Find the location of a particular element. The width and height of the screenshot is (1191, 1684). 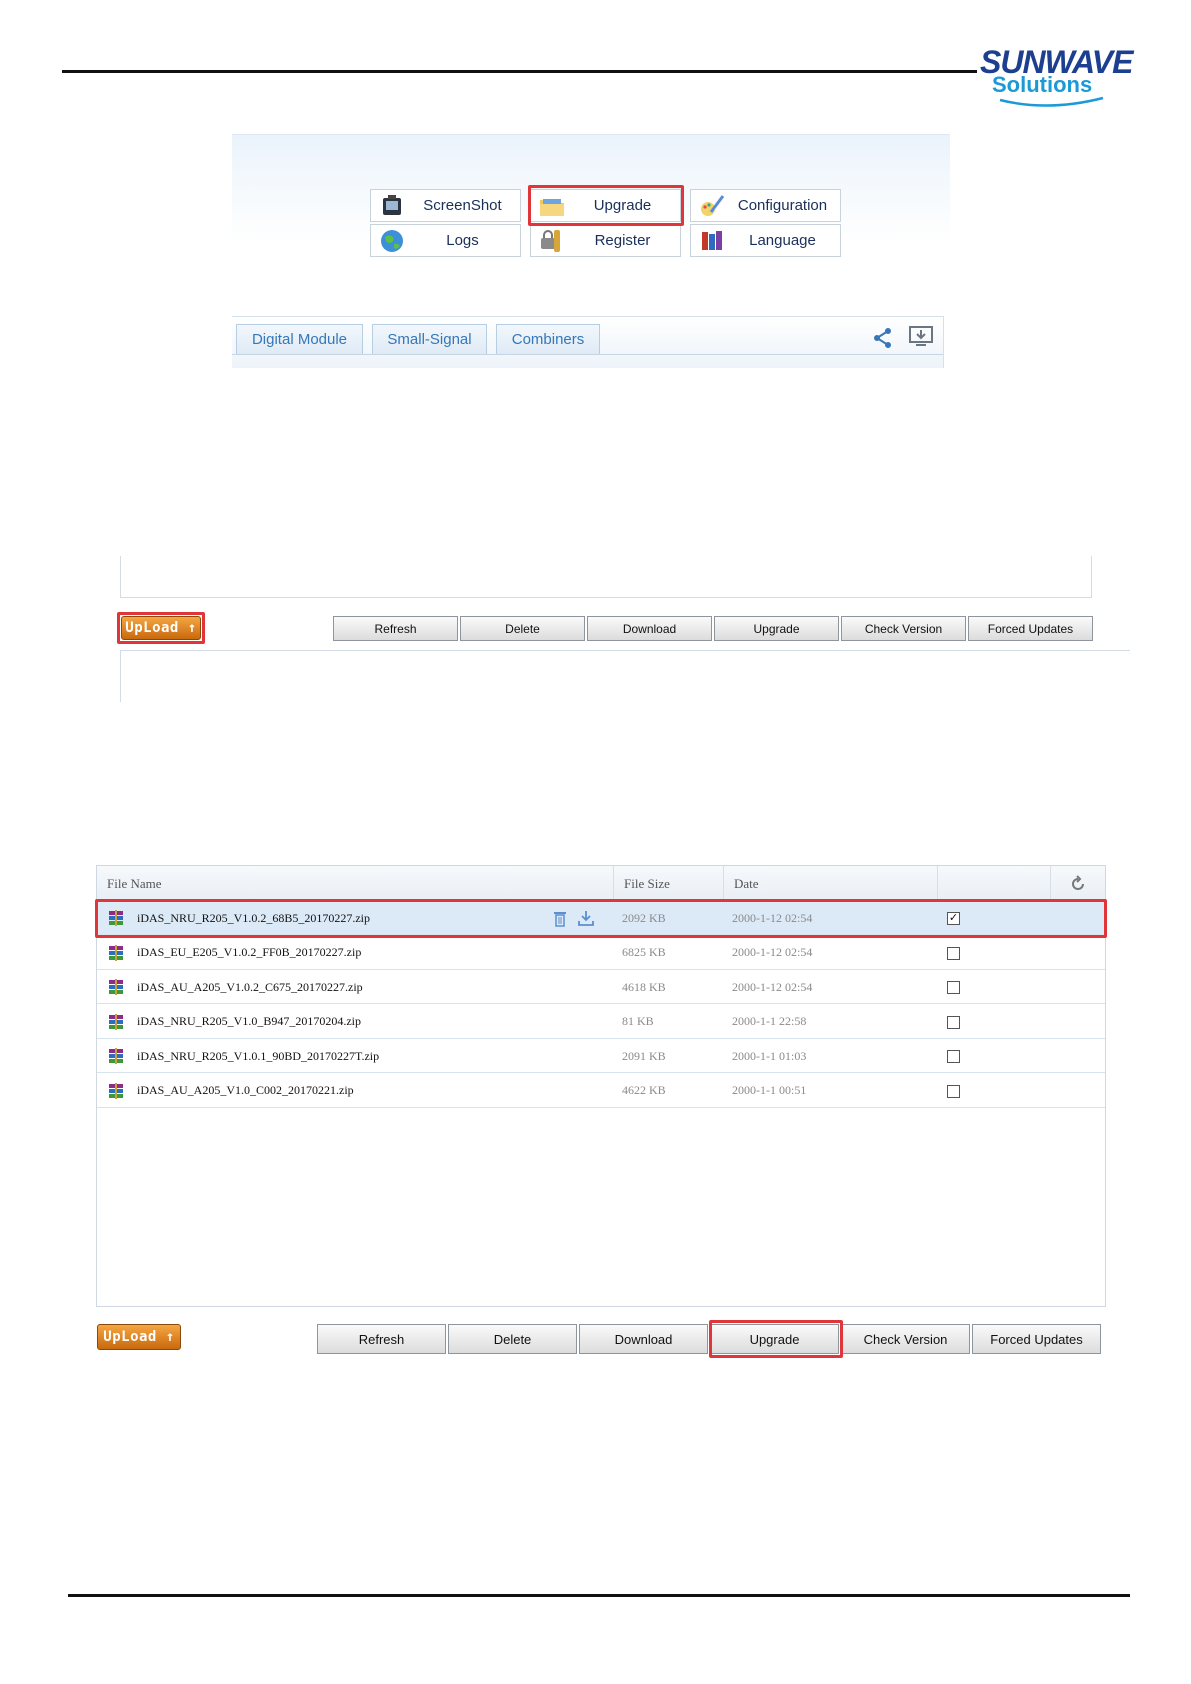

upload-button-2: UpLoad ↑ is located at coordinates (139, 1337).